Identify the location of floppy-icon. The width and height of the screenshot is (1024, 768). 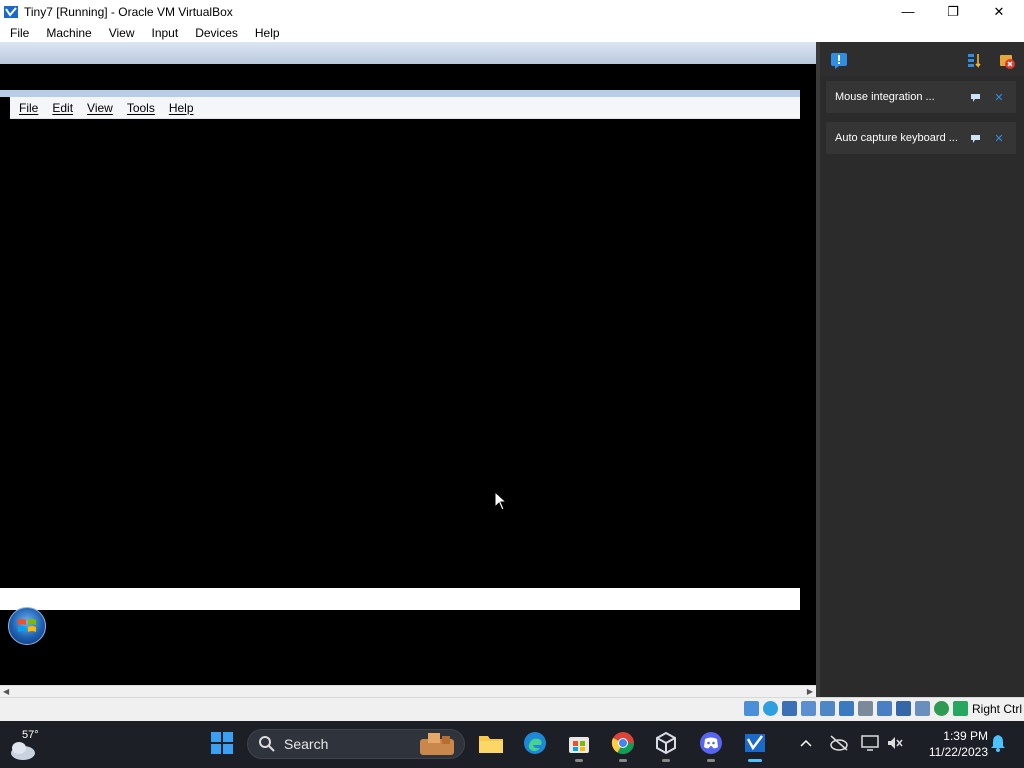
(789, 708).